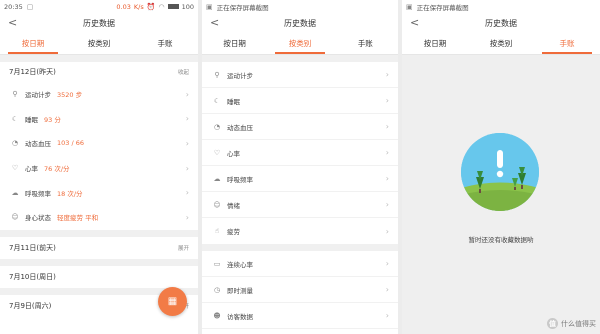 This screenshot has width=600, height=334. What do you see at coordinates (99, 72) in the screenshot?
I see `day-header-jul12: 7月12日(昨天) 收起` at bounding box center [99, 72].